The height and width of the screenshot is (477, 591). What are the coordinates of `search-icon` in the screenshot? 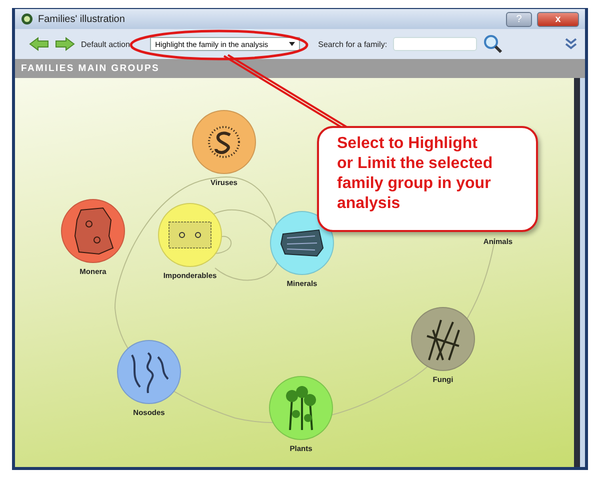 It's located at (493, 44).